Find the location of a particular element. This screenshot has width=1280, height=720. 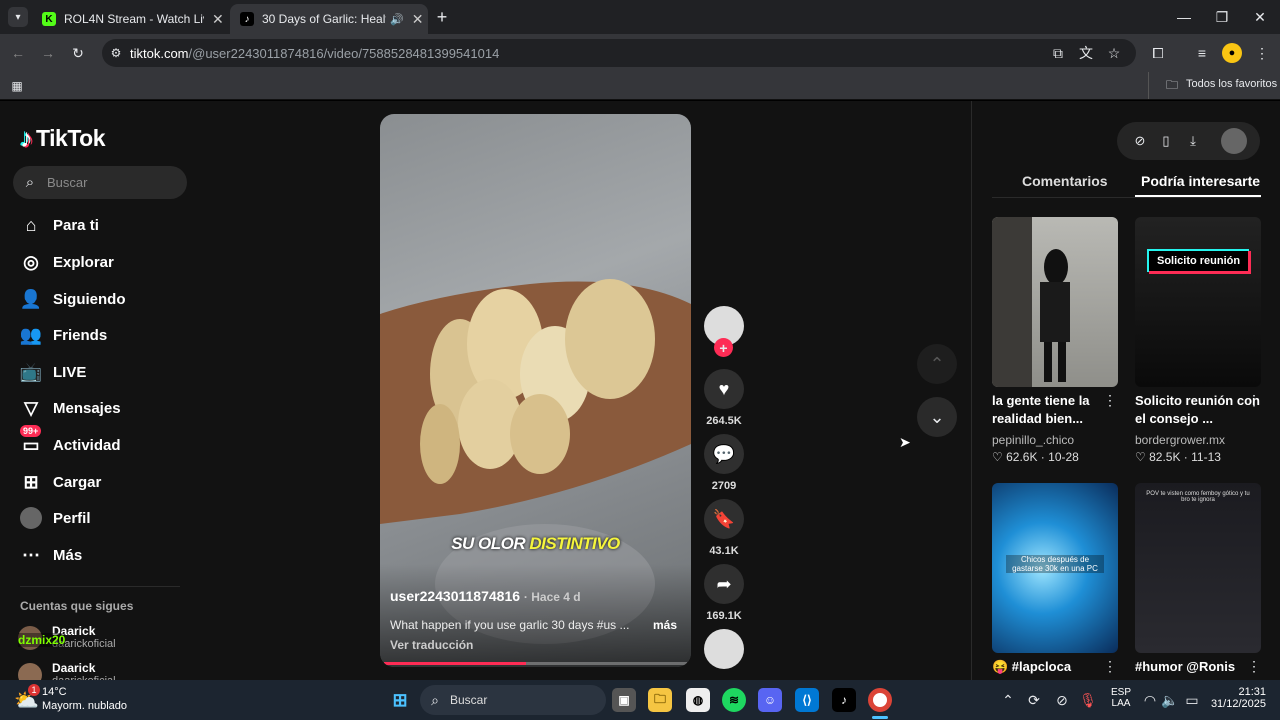

card-author: pepinillo_.chico is located at coordinates (1033, 440).